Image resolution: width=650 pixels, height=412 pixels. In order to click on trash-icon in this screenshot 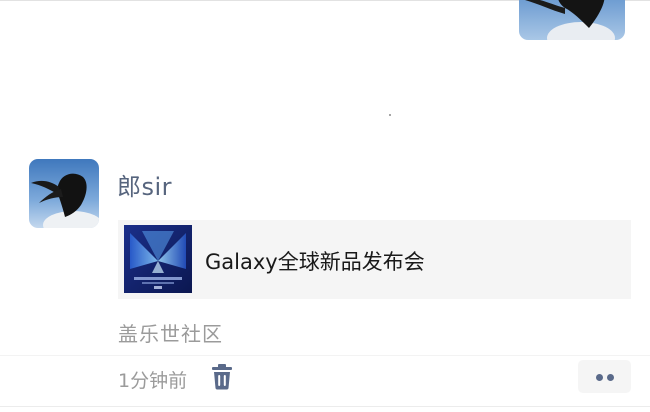, I will do `click(222, 377)`.